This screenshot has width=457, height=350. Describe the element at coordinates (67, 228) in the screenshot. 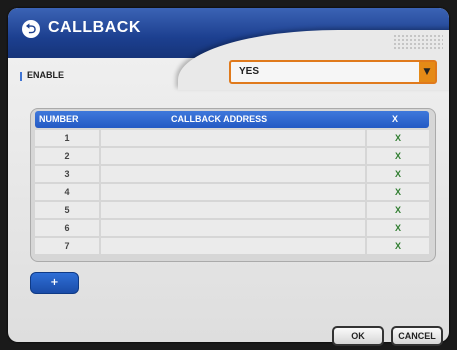

I see `row-number: 6` at that location.